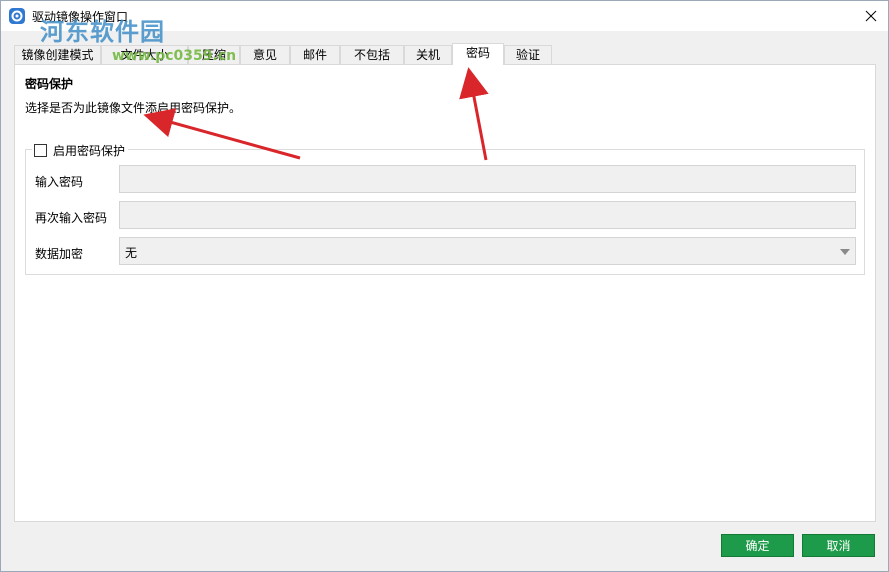  I want to click on close-button, so click(871, 16).